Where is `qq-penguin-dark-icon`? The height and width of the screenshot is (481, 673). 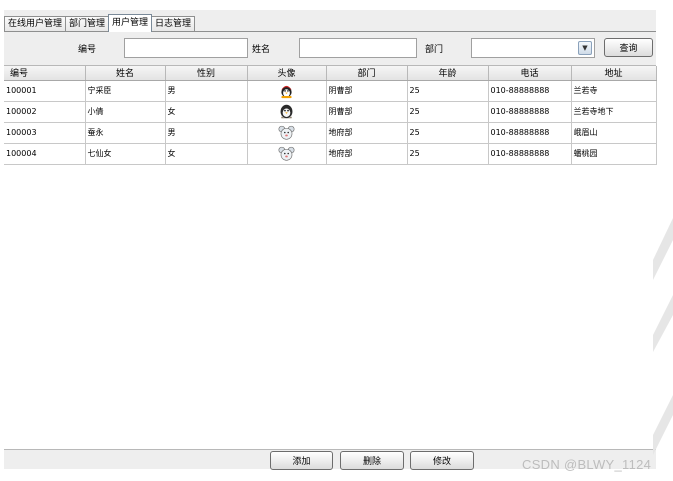 qq-penguin-dark-icon is located at coordinates (286, 111).